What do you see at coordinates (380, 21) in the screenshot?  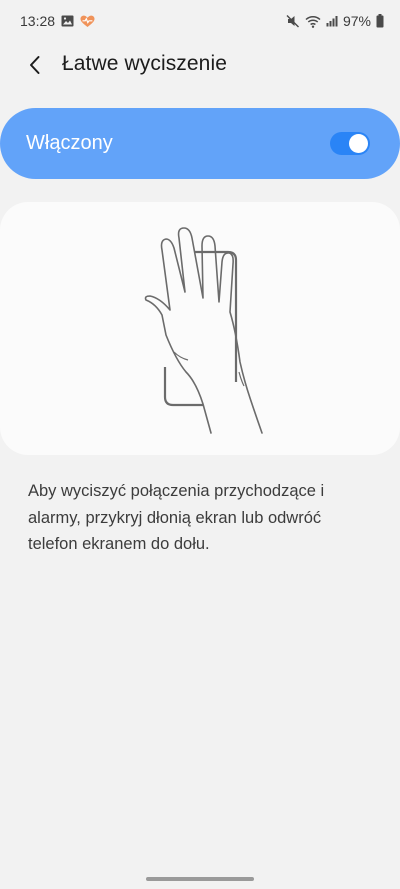 I see `battery-icon` at bounding box center [380, 21].